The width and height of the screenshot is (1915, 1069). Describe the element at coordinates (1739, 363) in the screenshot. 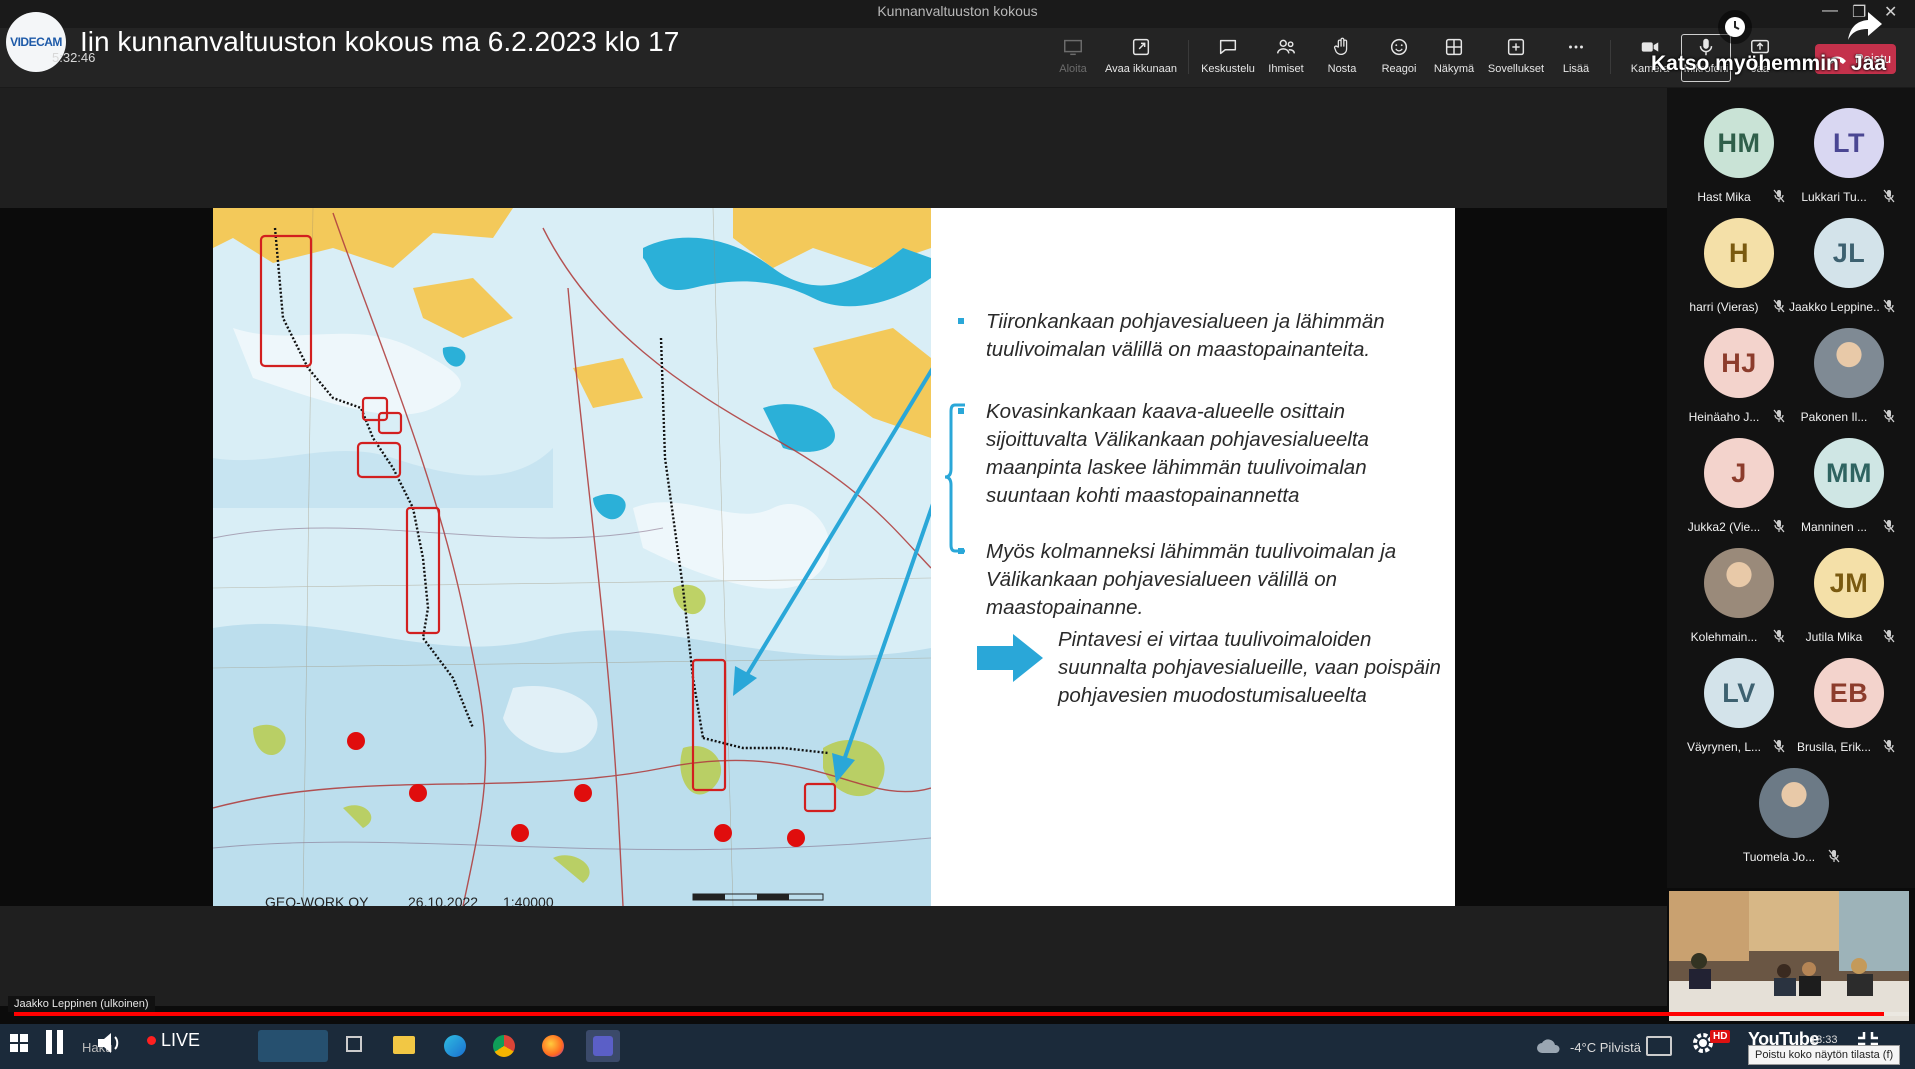

I see `participant-avatar: HJ` at that location.